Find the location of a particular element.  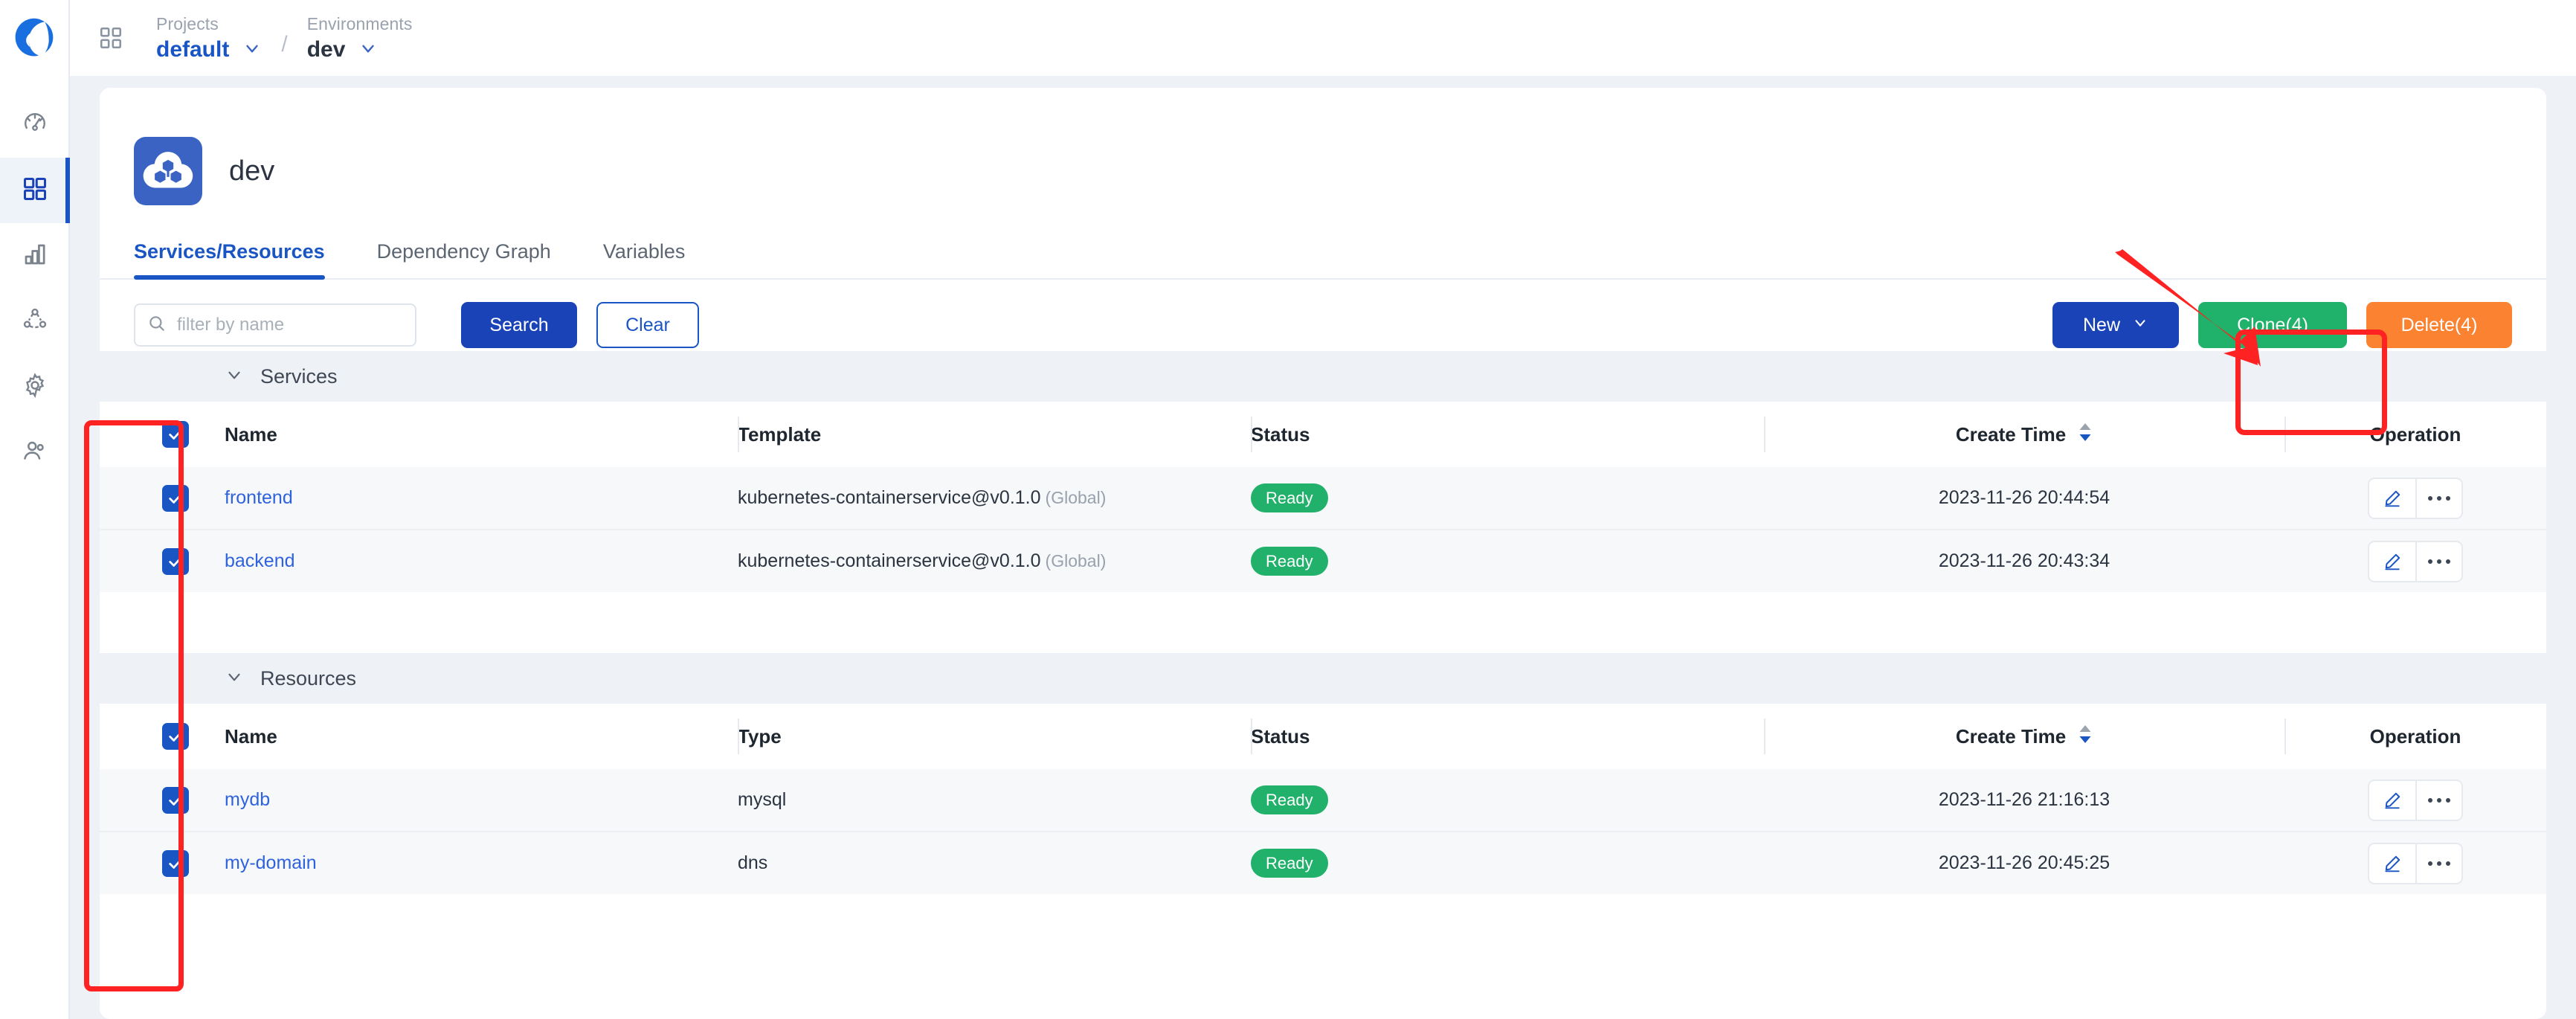

resources-col-name: Name is located at coordinates (481, 736).